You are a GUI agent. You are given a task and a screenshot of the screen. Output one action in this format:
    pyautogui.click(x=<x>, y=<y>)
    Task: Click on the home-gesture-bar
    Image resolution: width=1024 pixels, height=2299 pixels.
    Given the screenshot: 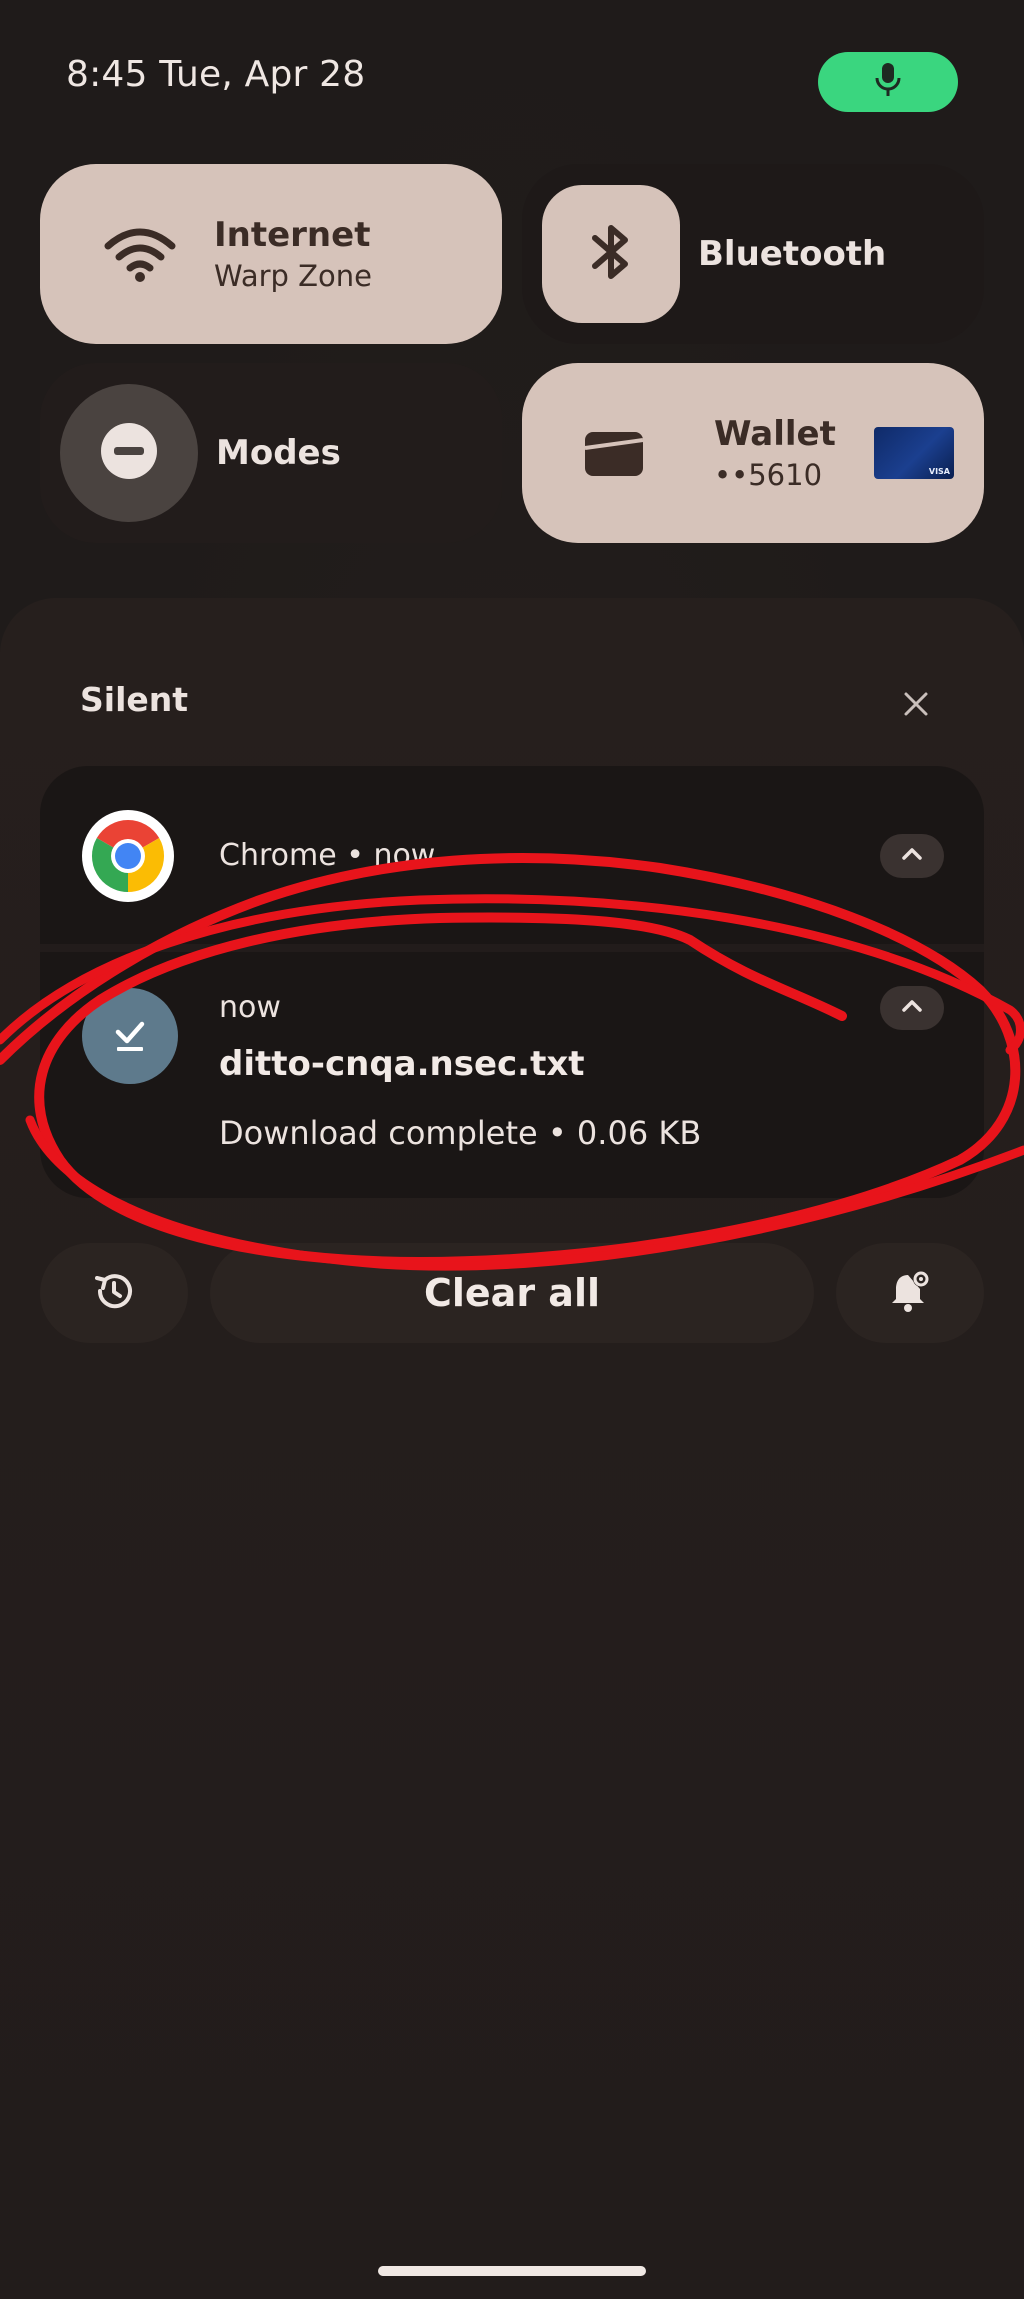 What is the action you would take?
    pyautogui.click(x=512, y=2271)
    